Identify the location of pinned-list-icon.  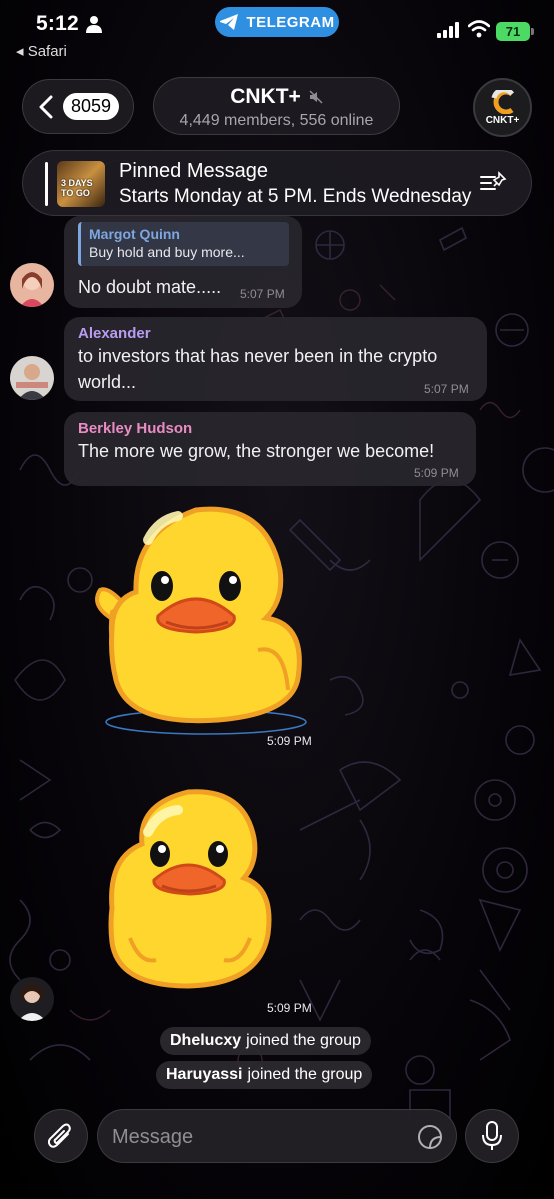
(493, 183).